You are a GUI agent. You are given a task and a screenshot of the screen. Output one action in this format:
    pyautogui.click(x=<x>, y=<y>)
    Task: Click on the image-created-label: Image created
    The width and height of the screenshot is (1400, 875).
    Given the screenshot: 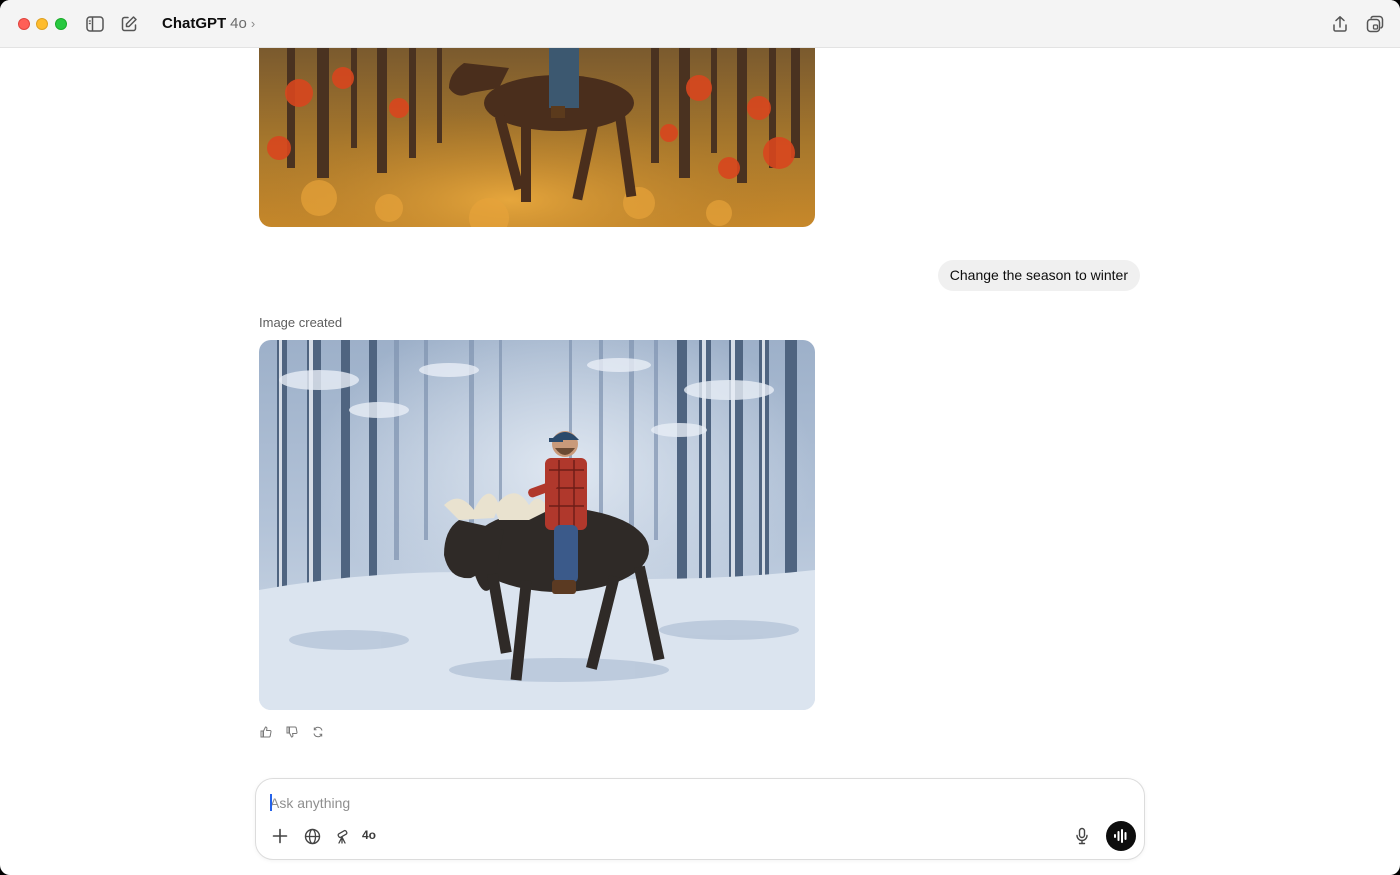 What is the action you would take?
    pyautogui.click(x=301, y=322)
    